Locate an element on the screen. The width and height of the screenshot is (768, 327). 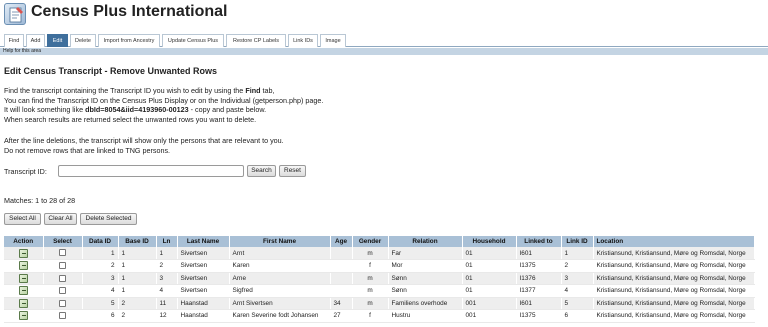
base-id-cell: 1 is located at coordinates (137, 291).